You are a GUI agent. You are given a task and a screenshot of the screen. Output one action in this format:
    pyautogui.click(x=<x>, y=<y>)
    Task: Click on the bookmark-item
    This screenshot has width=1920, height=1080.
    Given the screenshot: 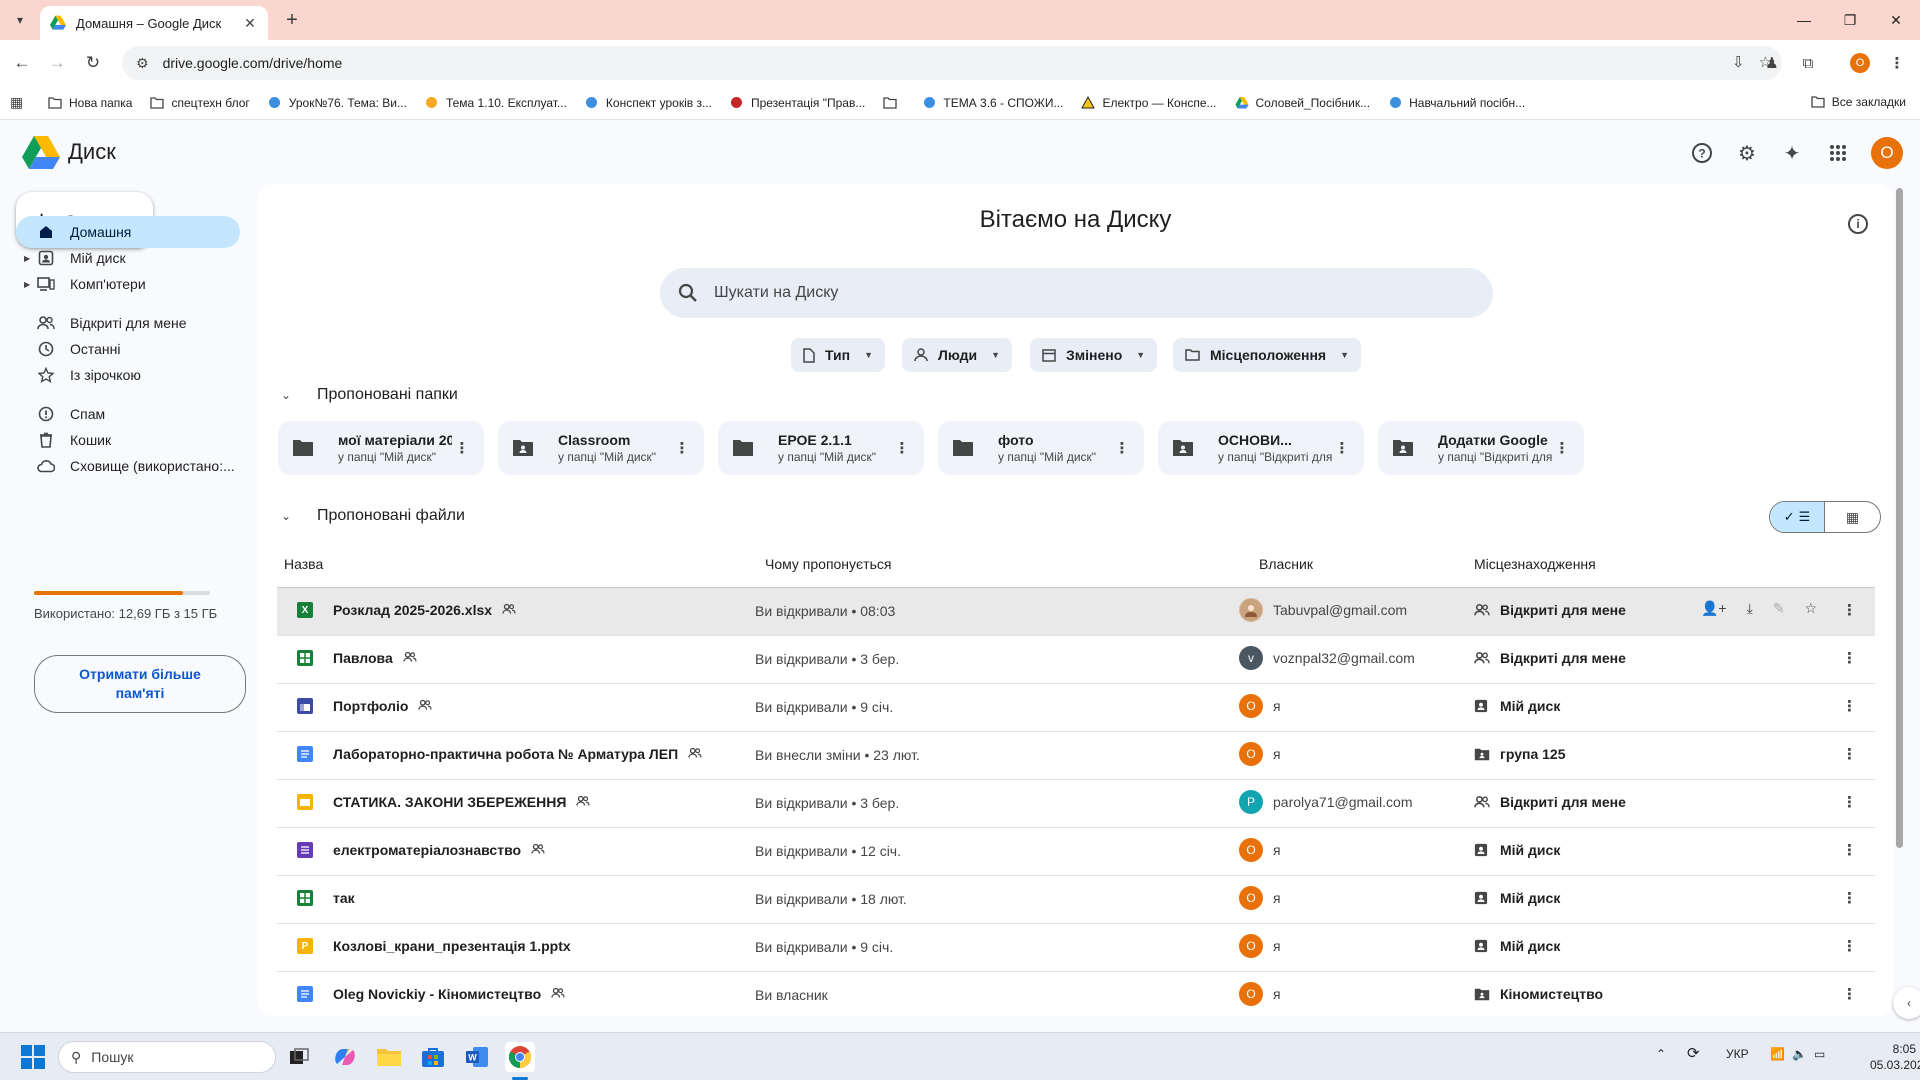 What is the action you would take?
    pyautogui.click(x=893, y=103)
    